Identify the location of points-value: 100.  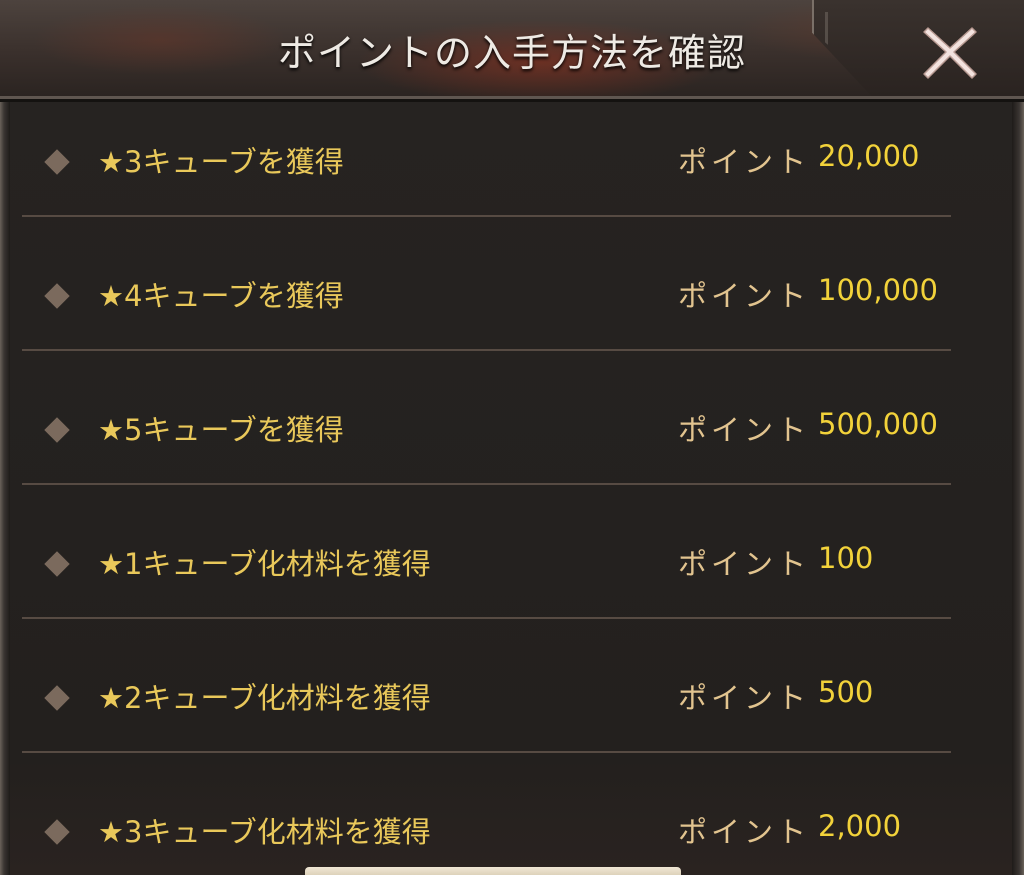
(846, 558).